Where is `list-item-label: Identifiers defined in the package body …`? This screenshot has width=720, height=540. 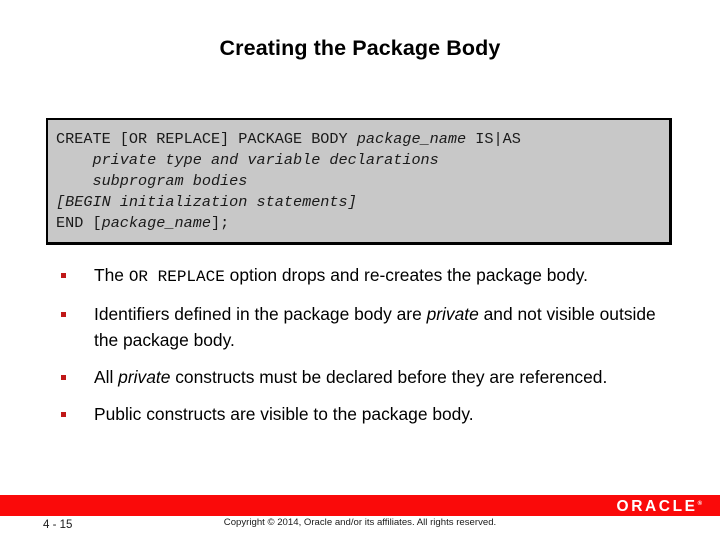 list-item-label: Identifiers defined in the package body … is located at coordinates (382, 327).